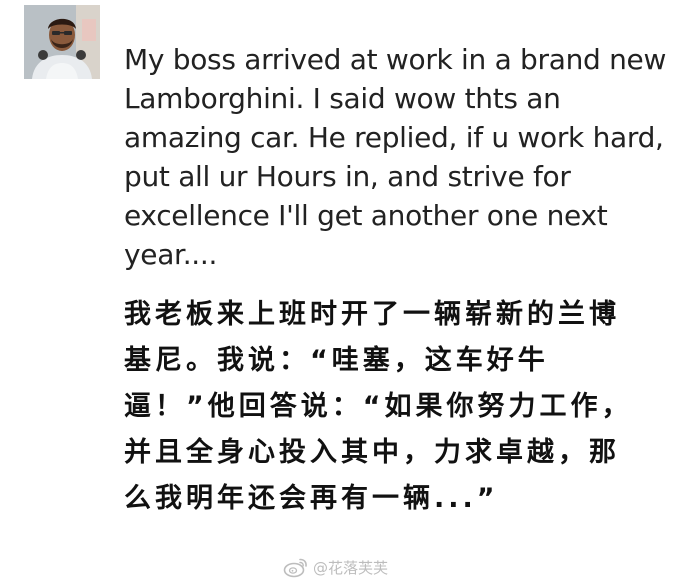 Image resolution: width=690 pixels, height=585 pixels. I want to click on avatar, so click(62, 42).